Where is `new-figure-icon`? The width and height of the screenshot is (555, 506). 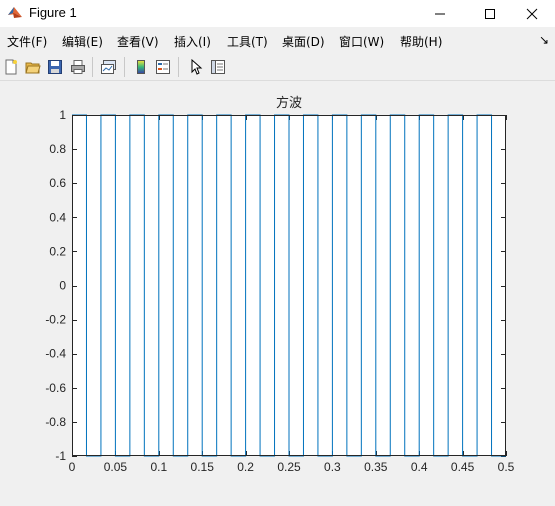
new-figure-icon is located at coordinates (11, 67).